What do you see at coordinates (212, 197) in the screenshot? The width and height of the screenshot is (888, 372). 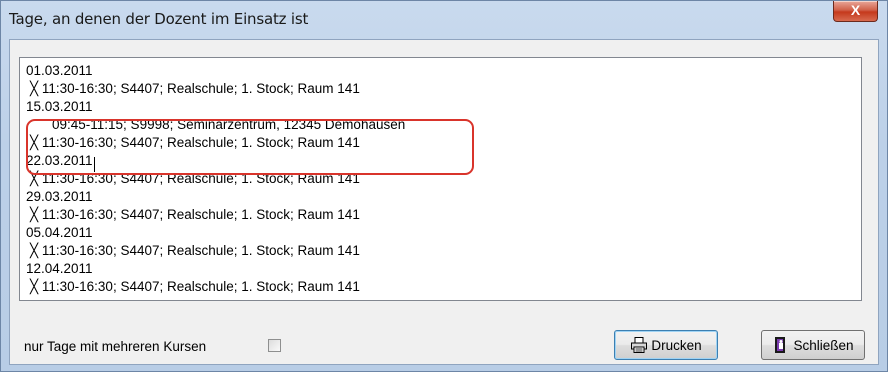 I see `list-date-item: 29.03.2011` at bounding box center [212, 197].